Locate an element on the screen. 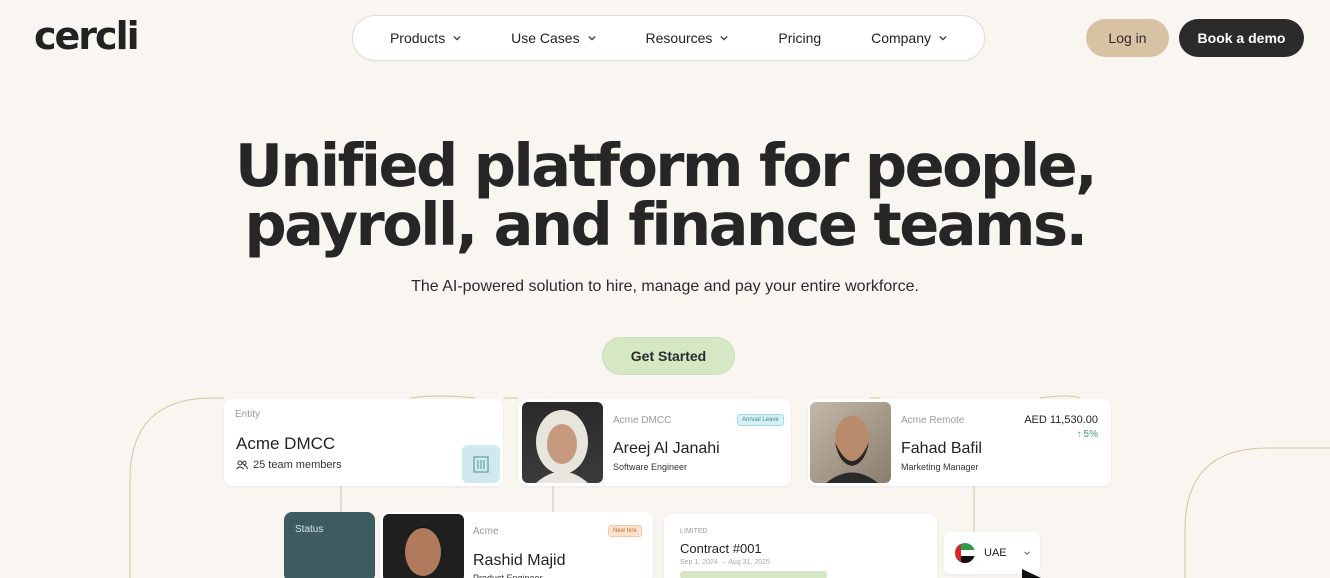 This screenshot has width=1330, height=578. entity-members: 25 team members is located at coordinates (289, 465).